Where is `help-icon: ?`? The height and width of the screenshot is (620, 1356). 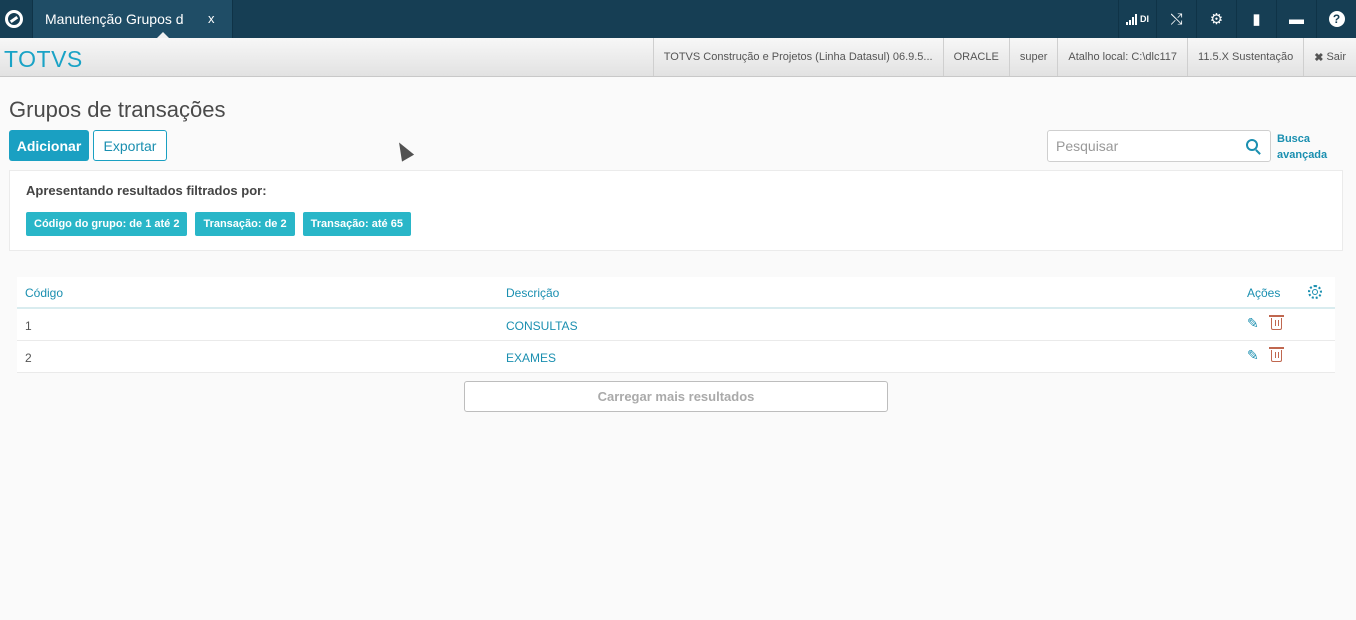
help-icon: ? is located at coordinates (1336, 19).